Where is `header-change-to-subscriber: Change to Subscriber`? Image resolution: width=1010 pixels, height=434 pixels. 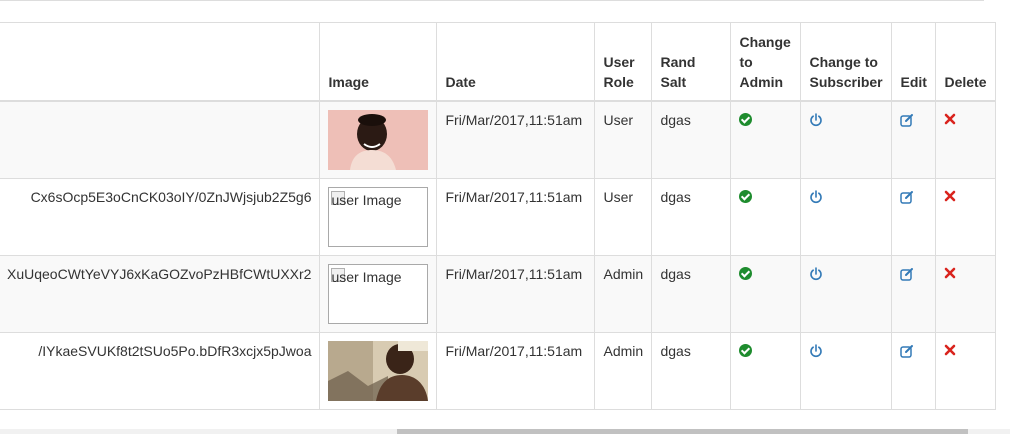
header-change-to-subscriber: Change to Subscriber is located at coordinates (846, 62).